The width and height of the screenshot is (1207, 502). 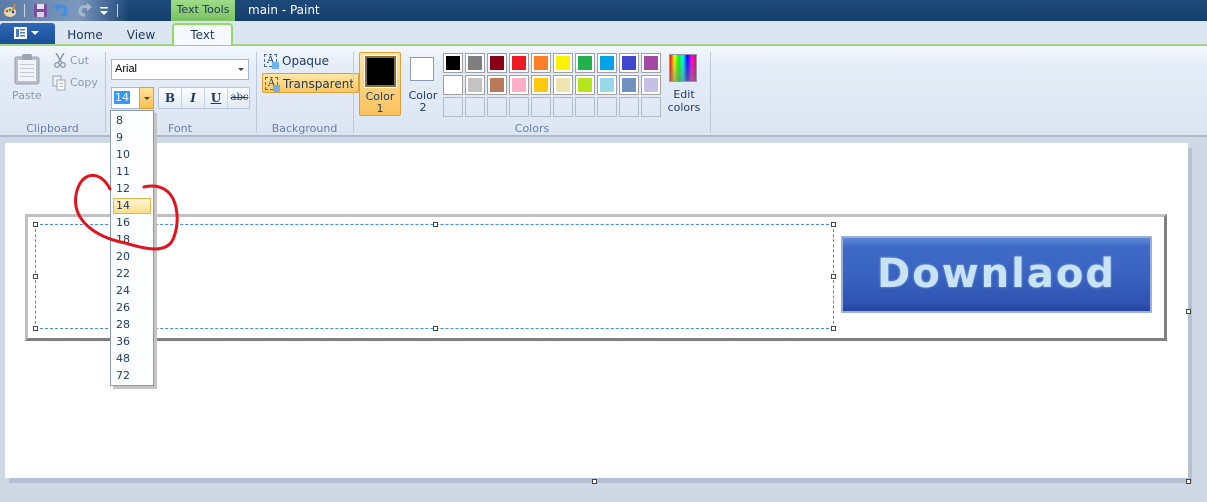 I want to click on font-size-option-9: 9, so click(x=132, y=138).